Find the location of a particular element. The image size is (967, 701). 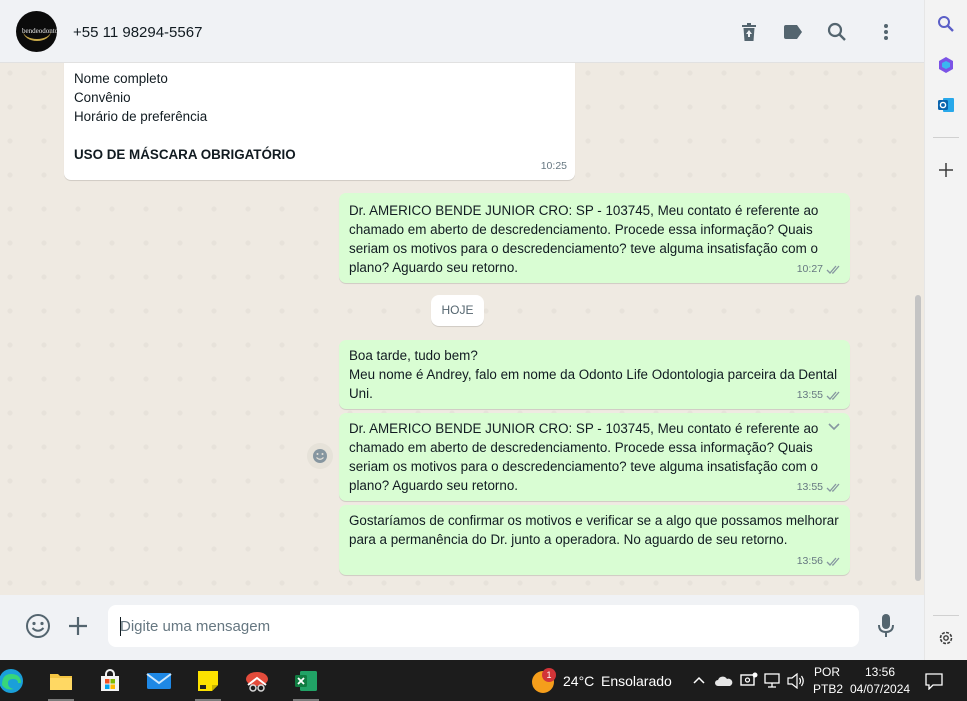

message-time: 10:27 is located at coordinates (819, 269).